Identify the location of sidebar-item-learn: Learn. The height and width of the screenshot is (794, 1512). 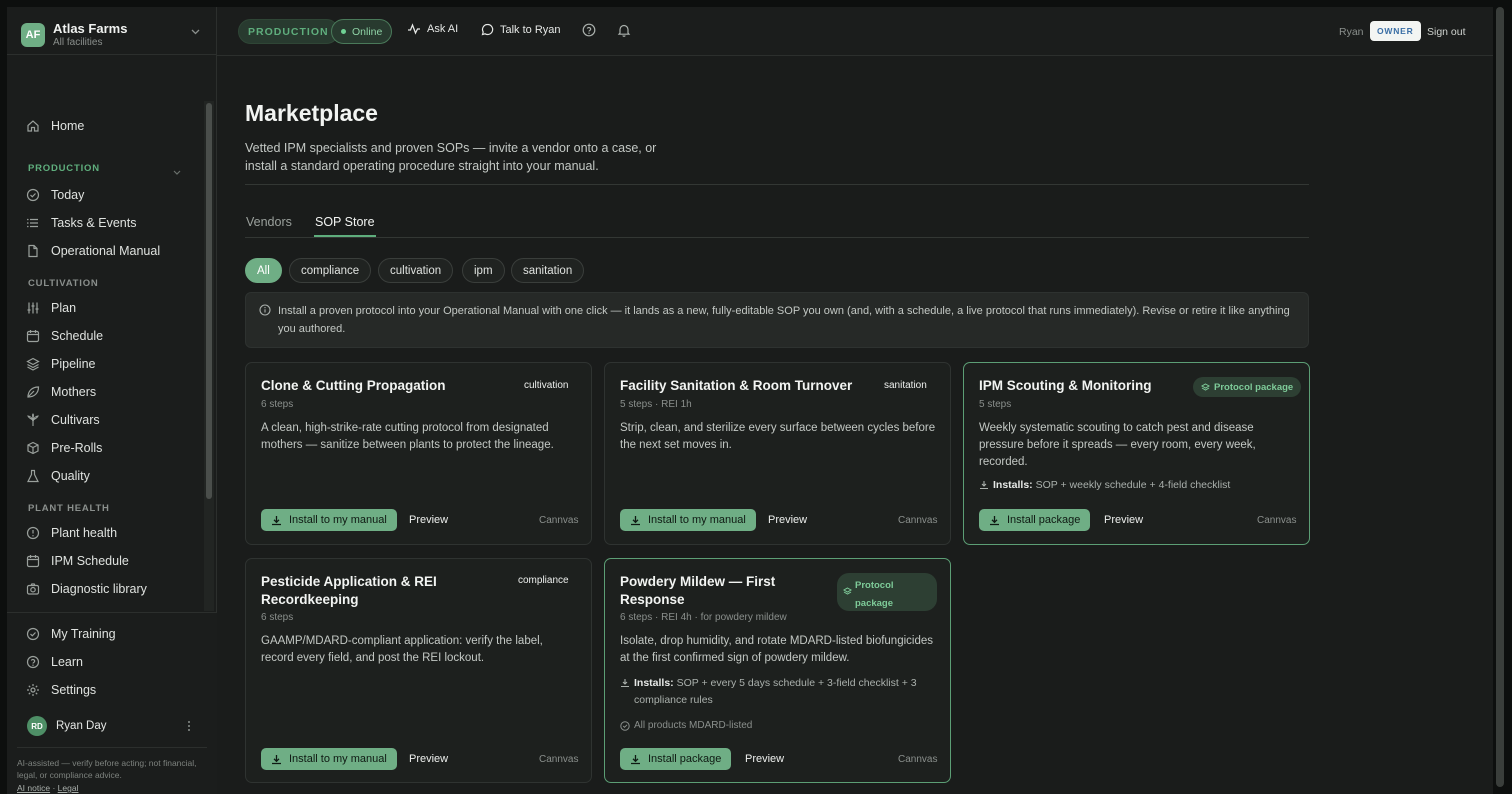
(54, 662).